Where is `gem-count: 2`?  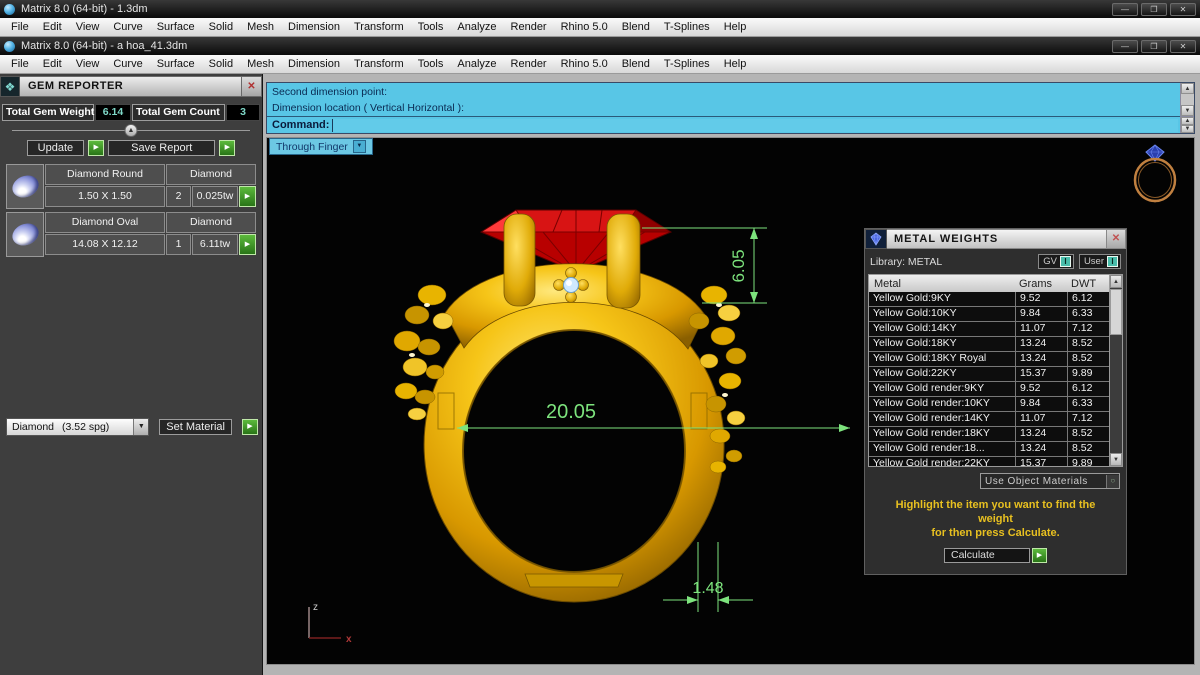
gem-count: 2 is located at coordinates (178, 196).